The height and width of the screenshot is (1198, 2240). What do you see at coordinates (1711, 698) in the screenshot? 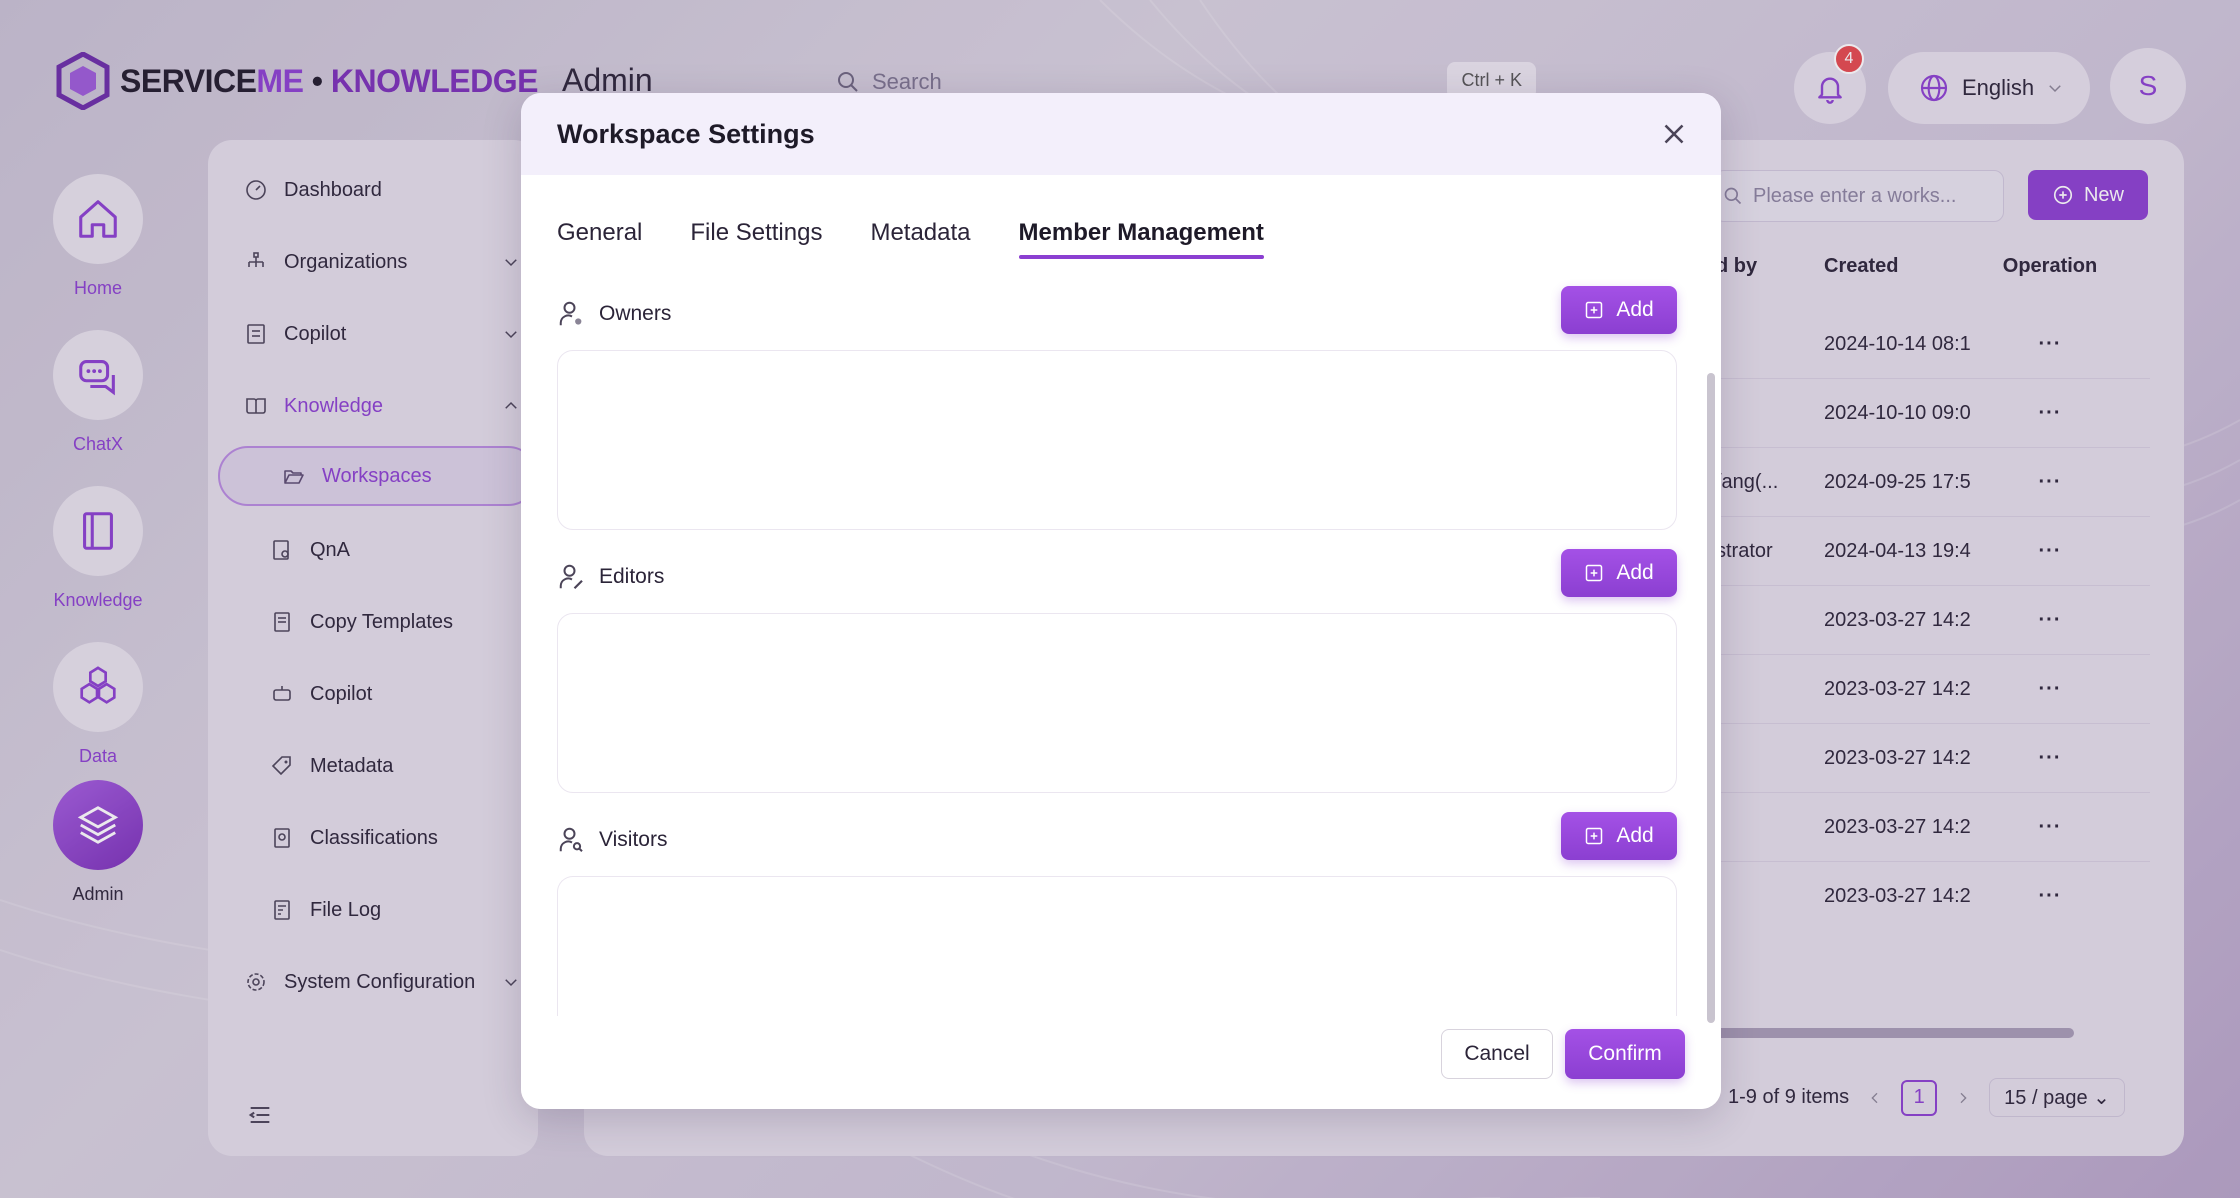
I see `modal-scrollbar` at bounding box center [1711, 698].